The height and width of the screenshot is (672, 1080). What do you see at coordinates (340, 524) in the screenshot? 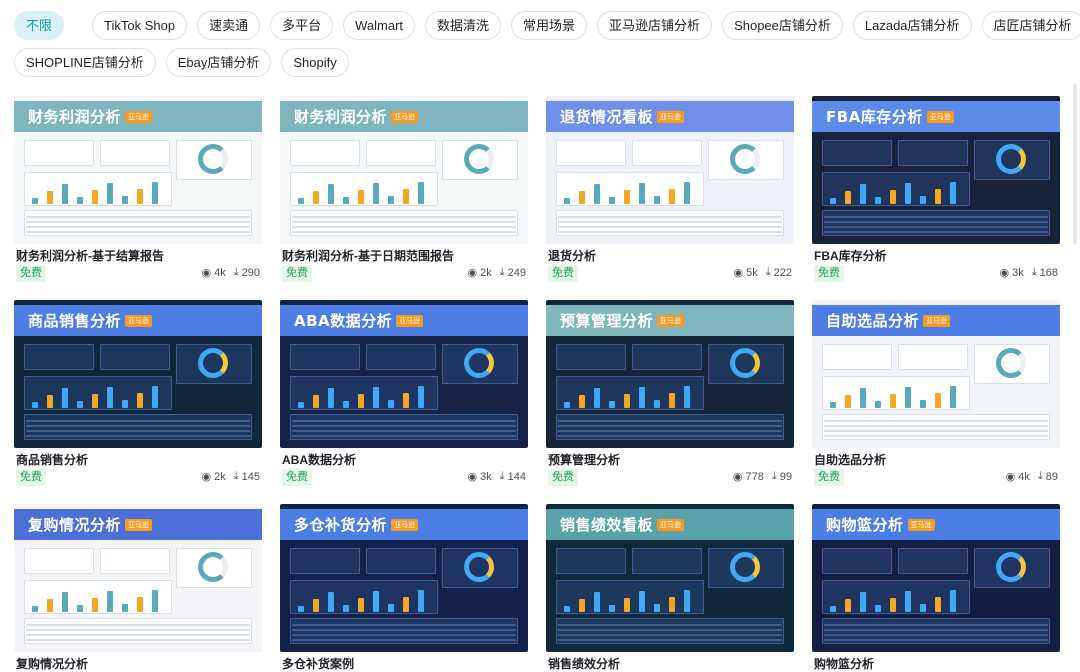
I see `thumbnail-title: 多仓补货分析` at bounding box center [340, 524].